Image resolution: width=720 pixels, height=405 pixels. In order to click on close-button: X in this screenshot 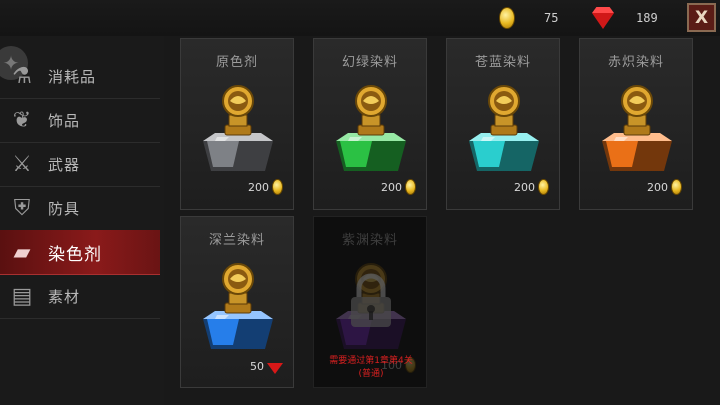, I will do `click(701, 17)`.